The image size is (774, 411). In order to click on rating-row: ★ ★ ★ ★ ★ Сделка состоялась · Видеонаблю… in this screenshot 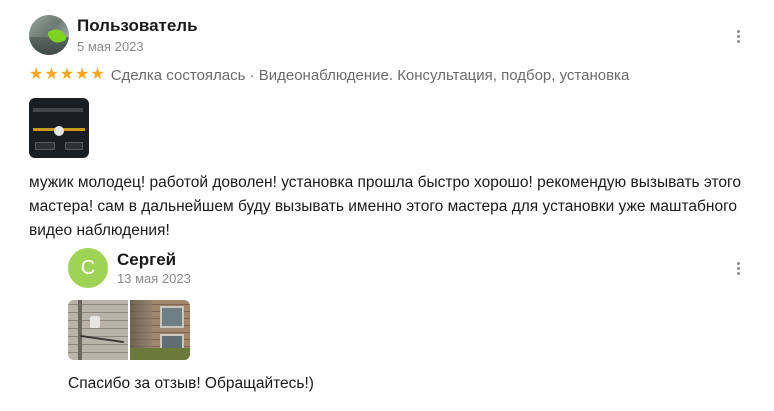, I will do `click(329, 75)`.